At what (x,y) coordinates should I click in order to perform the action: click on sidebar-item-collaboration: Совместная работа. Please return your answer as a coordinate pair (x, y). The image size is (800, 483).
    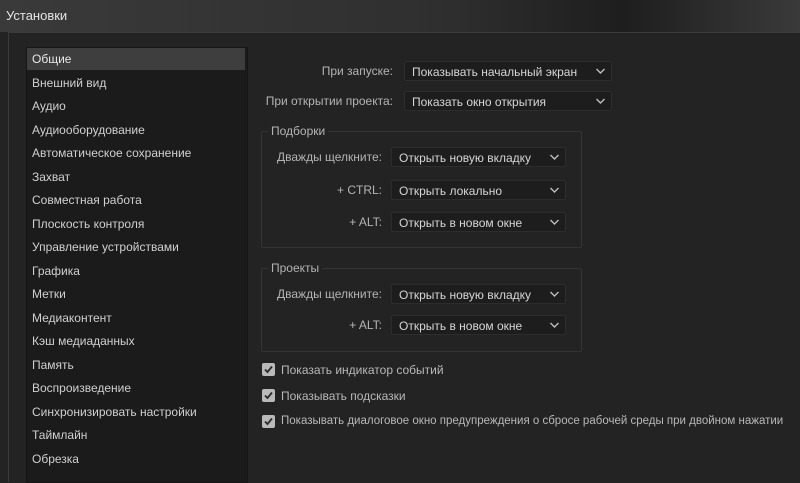
    Looking at the image, I should click on (136, 200).